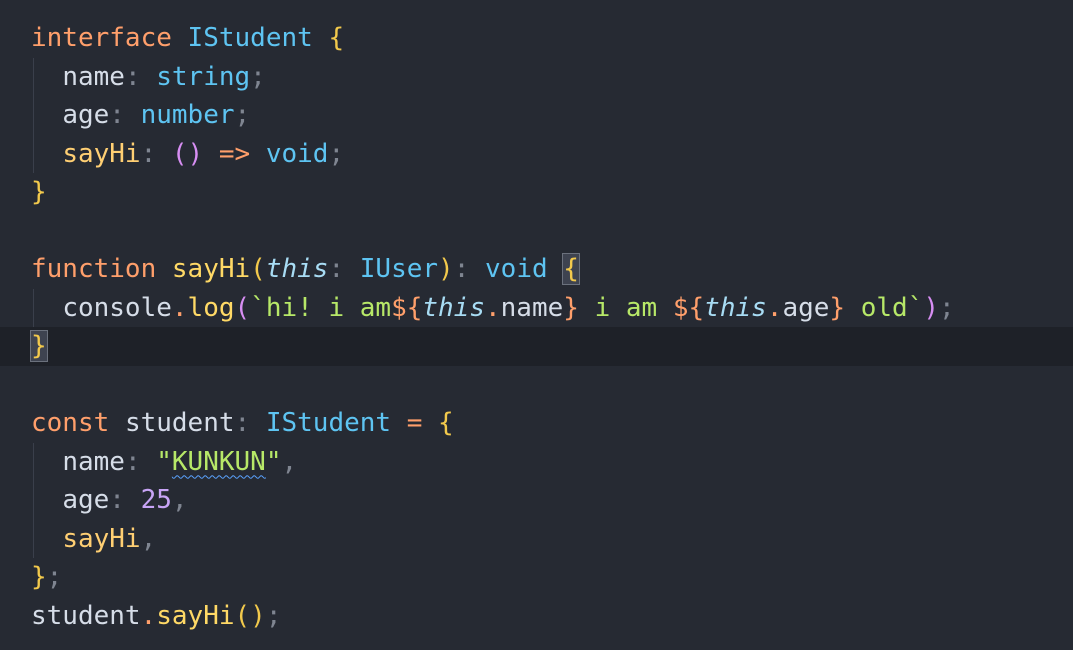  What do you see at coordinates (806, 307) in the screenshot?
I see `identifier: age` at bounding box center [806, 307].